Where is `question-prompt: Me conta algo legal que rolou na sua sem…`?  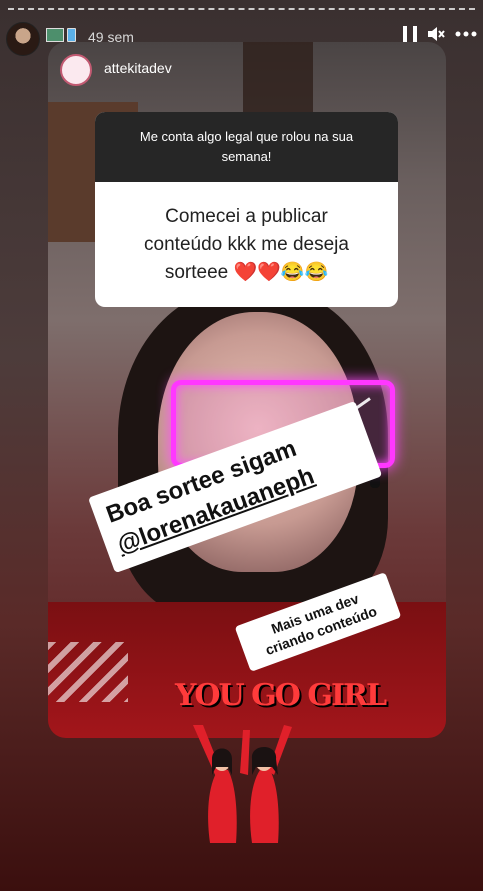
question-prompt: Me conta algo legal que rolou na sua sem… is located at coordinates (246, 147).